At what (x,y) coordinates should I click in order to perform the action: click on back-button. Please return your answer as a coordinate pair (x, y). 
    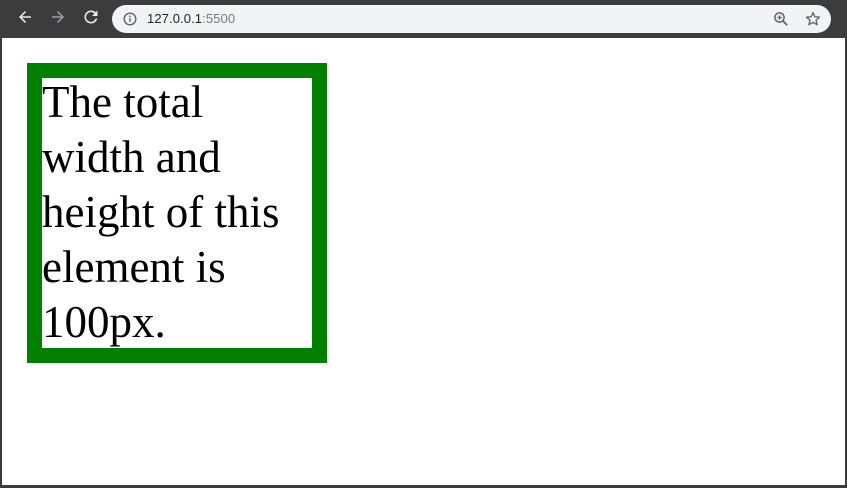
    Looking at the image, I should click on (25, 19).